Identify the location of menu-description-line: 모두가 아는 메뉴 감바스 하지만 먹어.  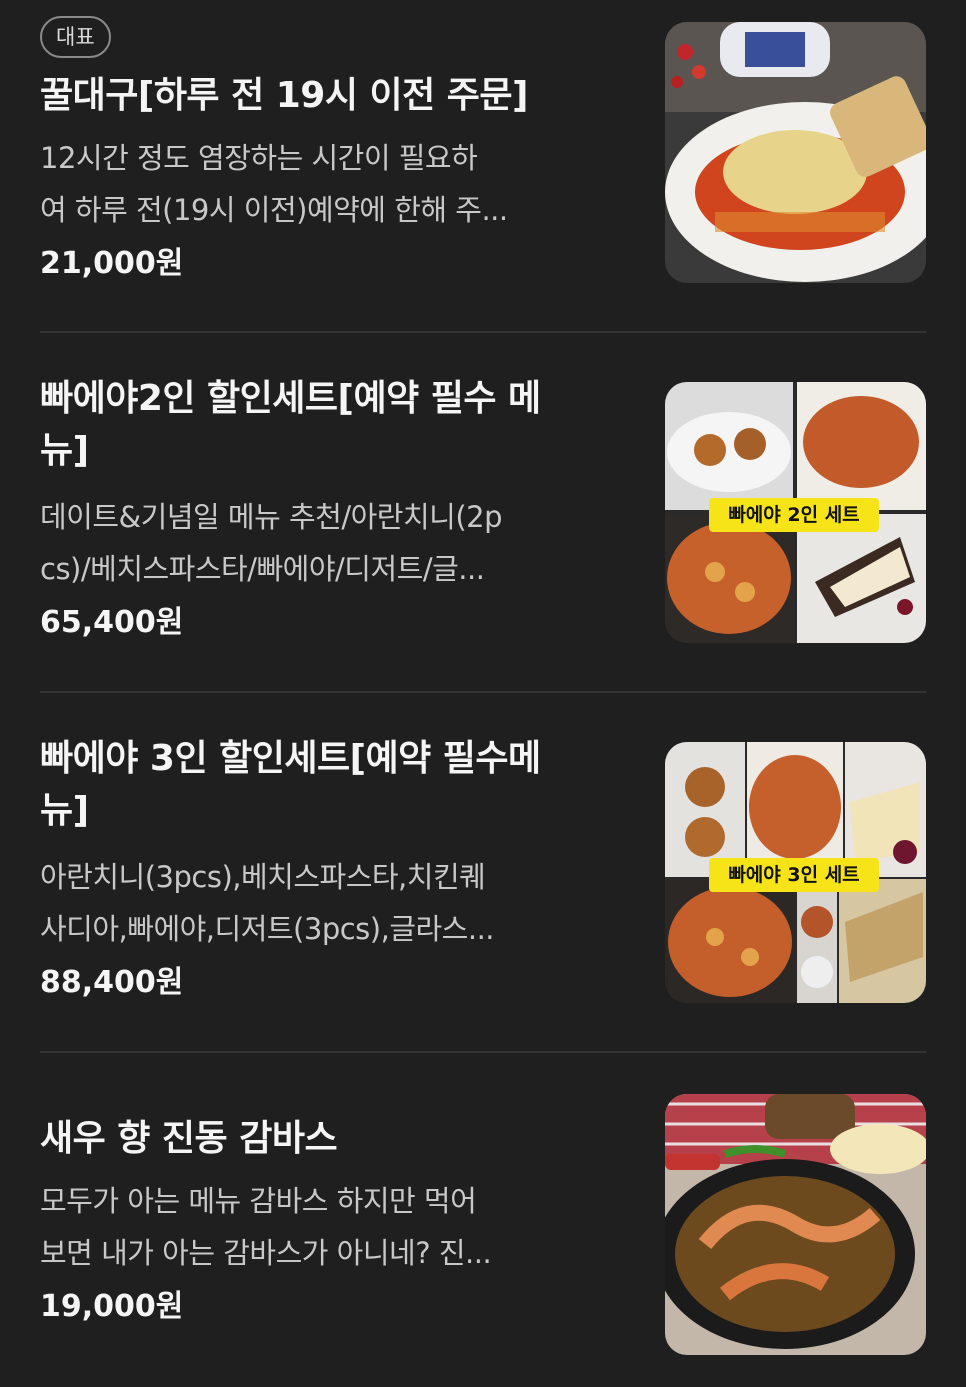
(258, 1201).